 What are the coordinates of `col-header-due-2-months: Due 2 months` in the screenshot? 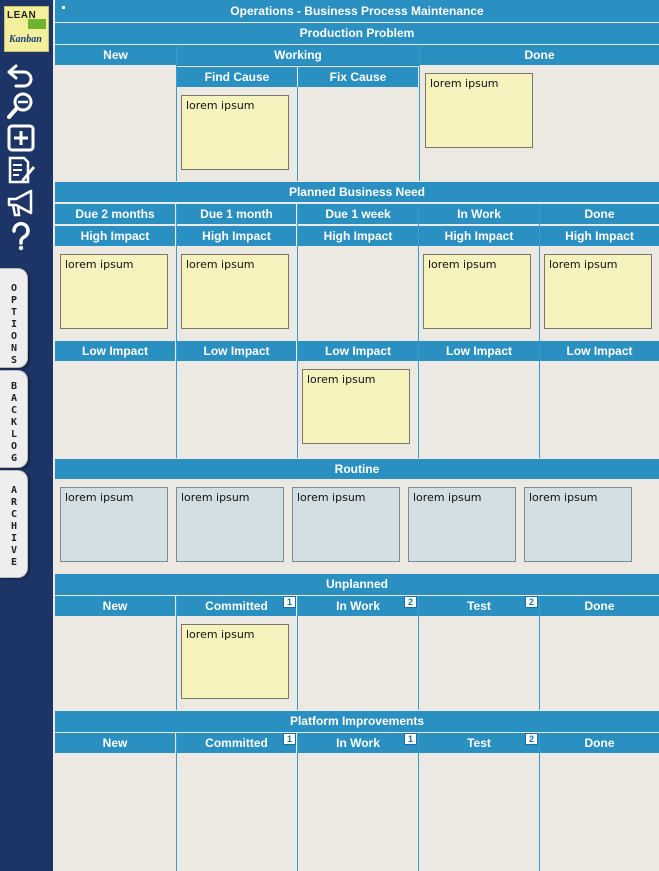 It's located at (115, 214).